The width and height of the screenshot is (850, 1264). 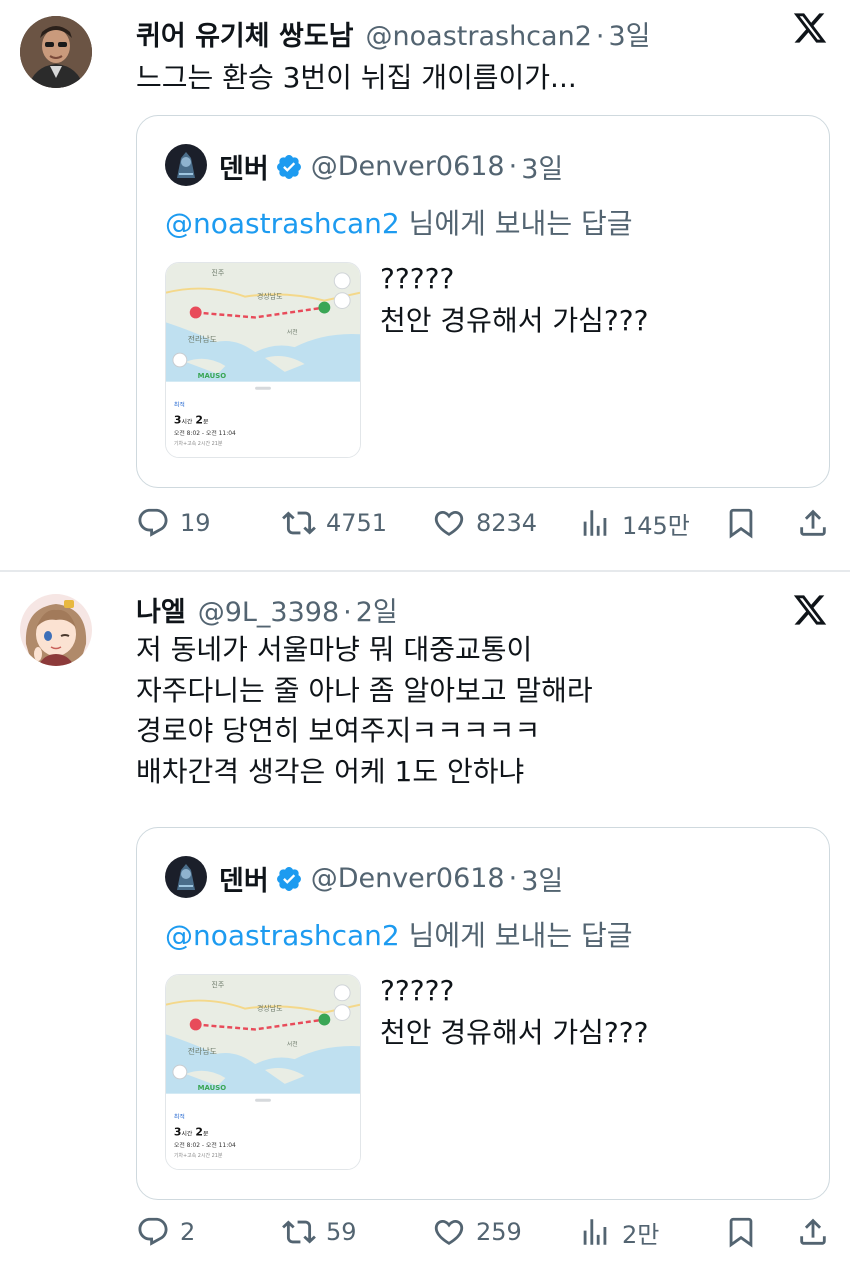 I want to click on user-handle: @noastrashcan2, so click(x=479, y=36).